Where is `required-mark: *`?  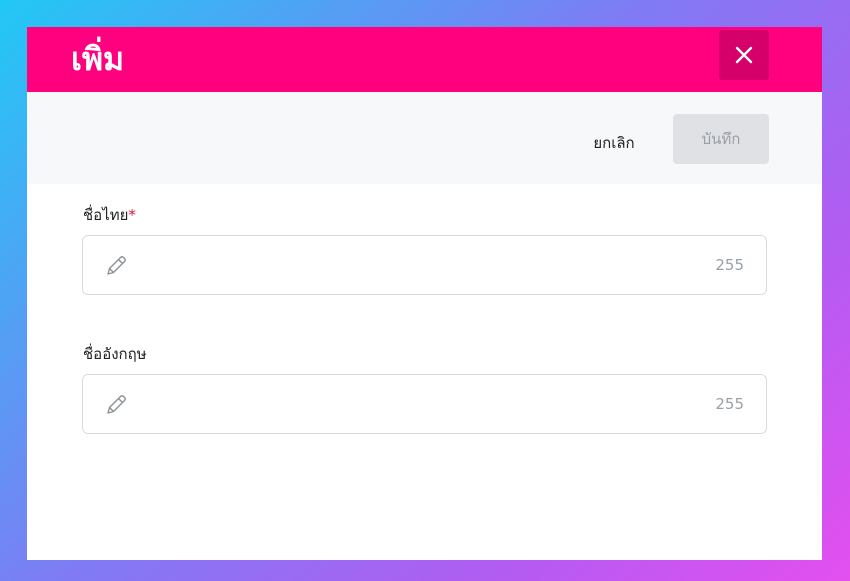 required-mark: * is located at coordinates (132, 215).